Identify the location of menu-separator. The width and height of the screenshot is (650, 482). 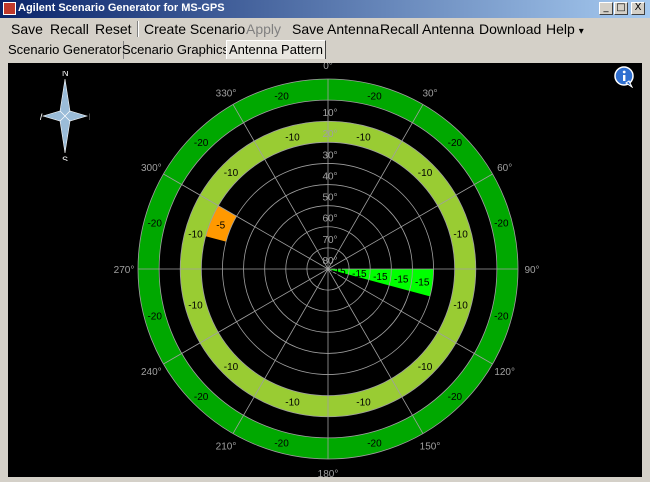
(138, 29).